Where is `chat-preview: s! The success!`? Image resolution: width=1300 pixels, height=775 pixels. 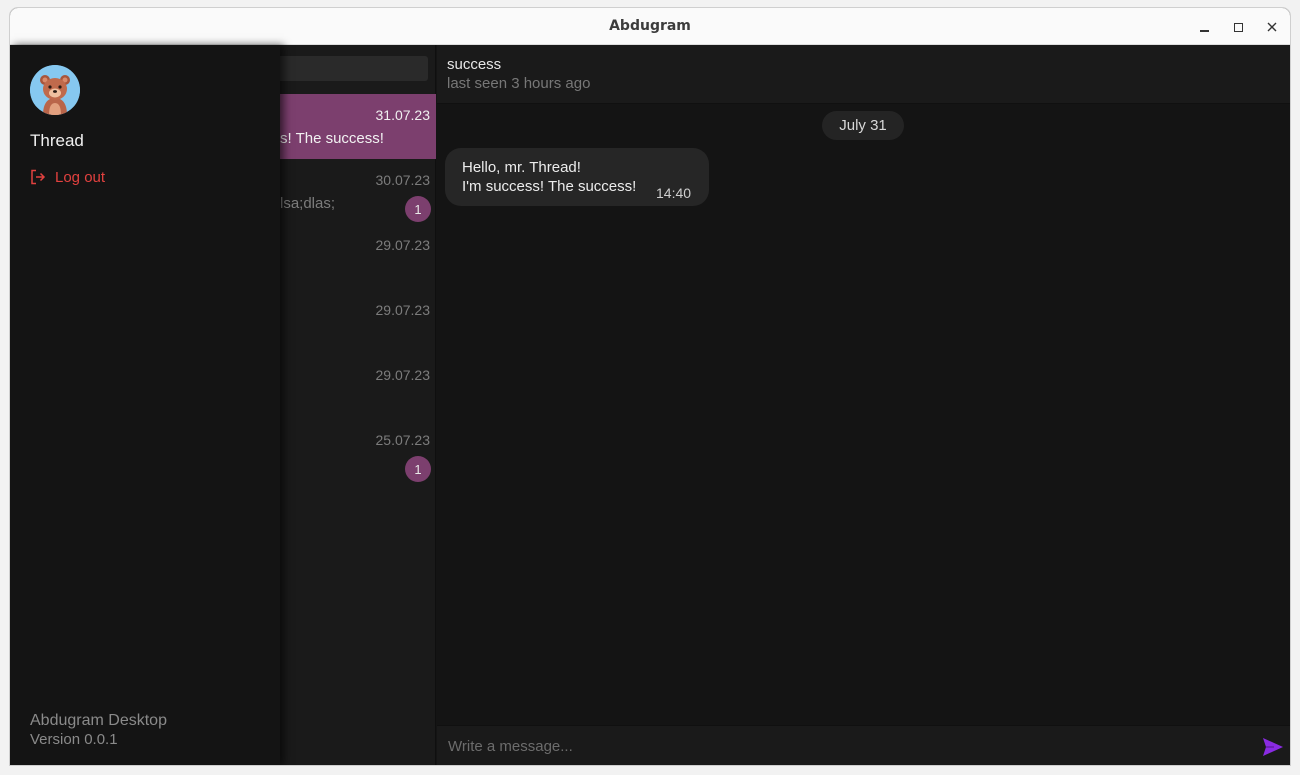
chat-preview: s! The success! is located at coordinates (332, 138).